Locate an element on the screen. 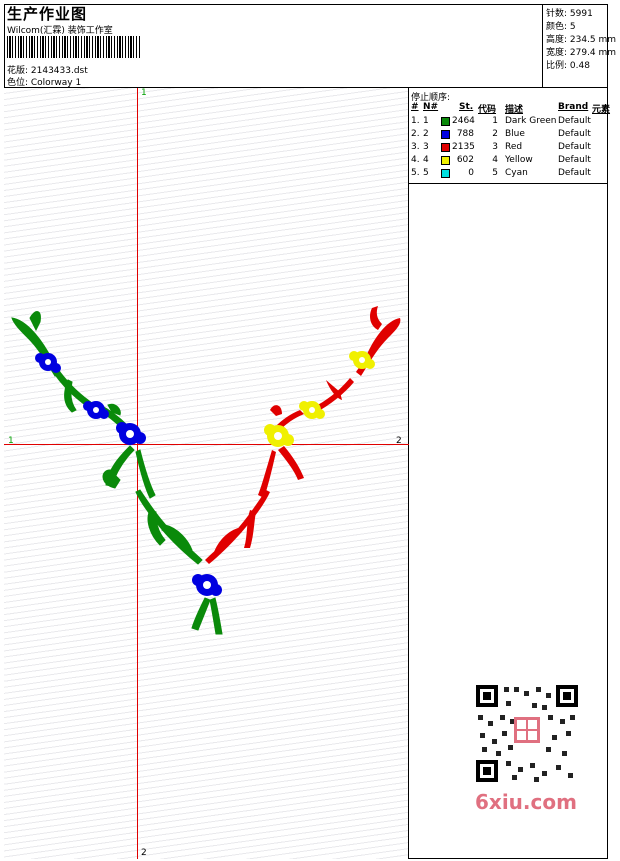 The image size is (620, 861). legend-row-code: 3 is located at coordinates (495, 147).